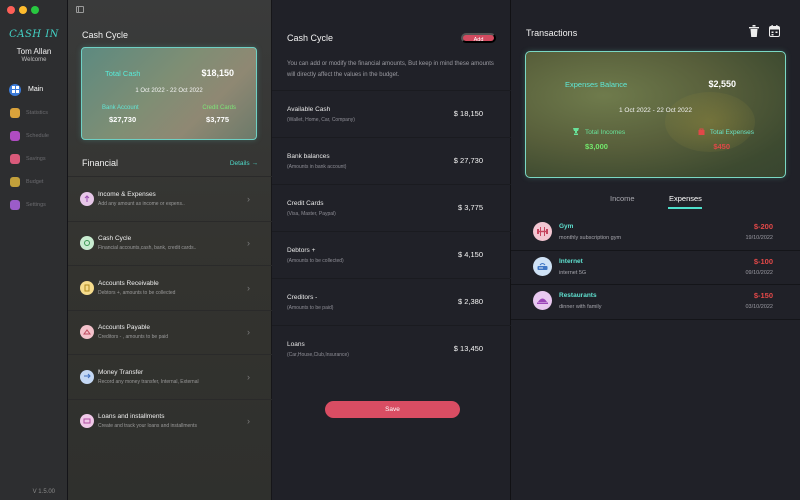  Describe the element at coordinates (552, 33) in the screenshot. I see `transactions-title: Transactions` at that location.